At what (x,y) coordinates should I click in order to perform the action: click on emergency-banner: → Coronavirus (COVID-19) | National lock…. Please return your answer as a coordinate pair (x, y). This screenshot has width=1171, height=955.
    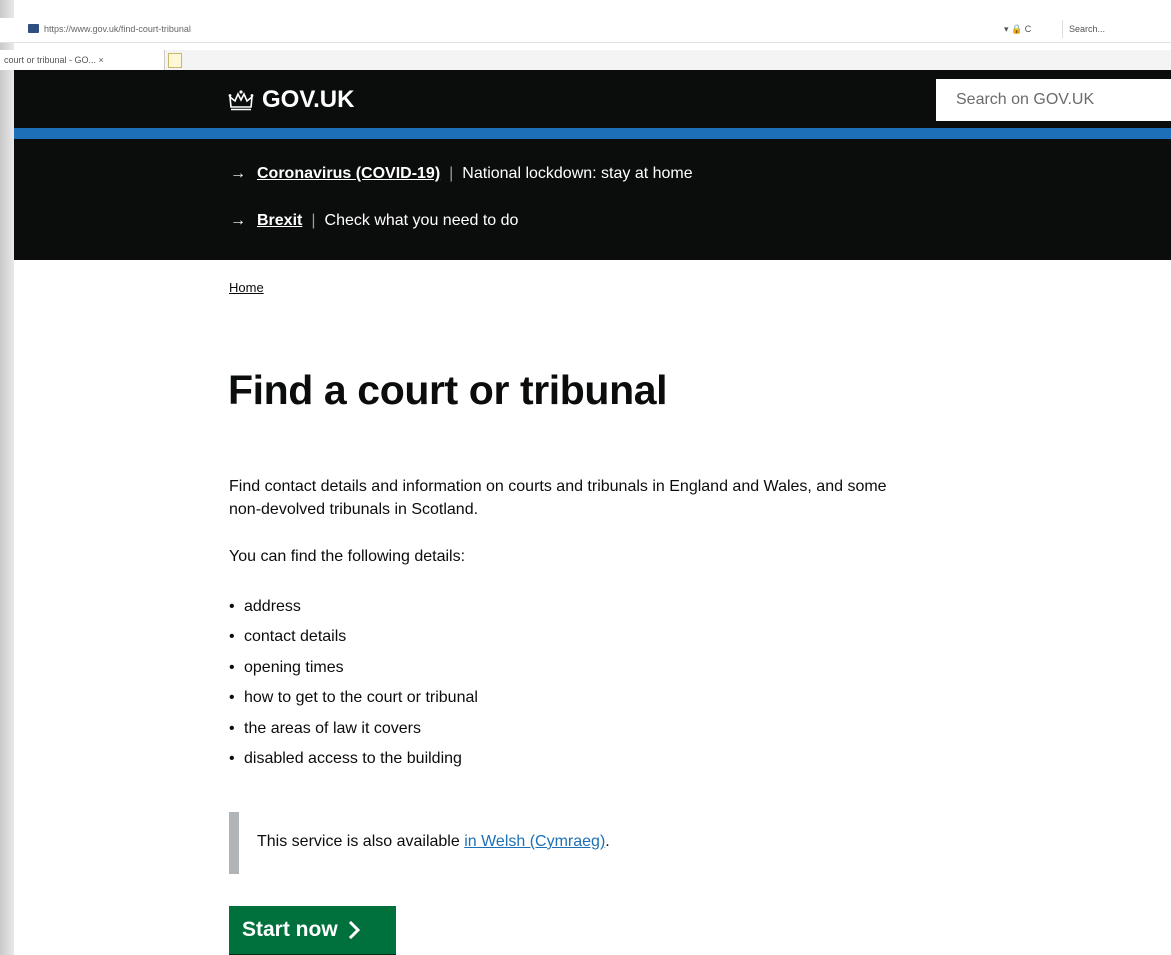
    Looking at the image, I should click on (592, 199).